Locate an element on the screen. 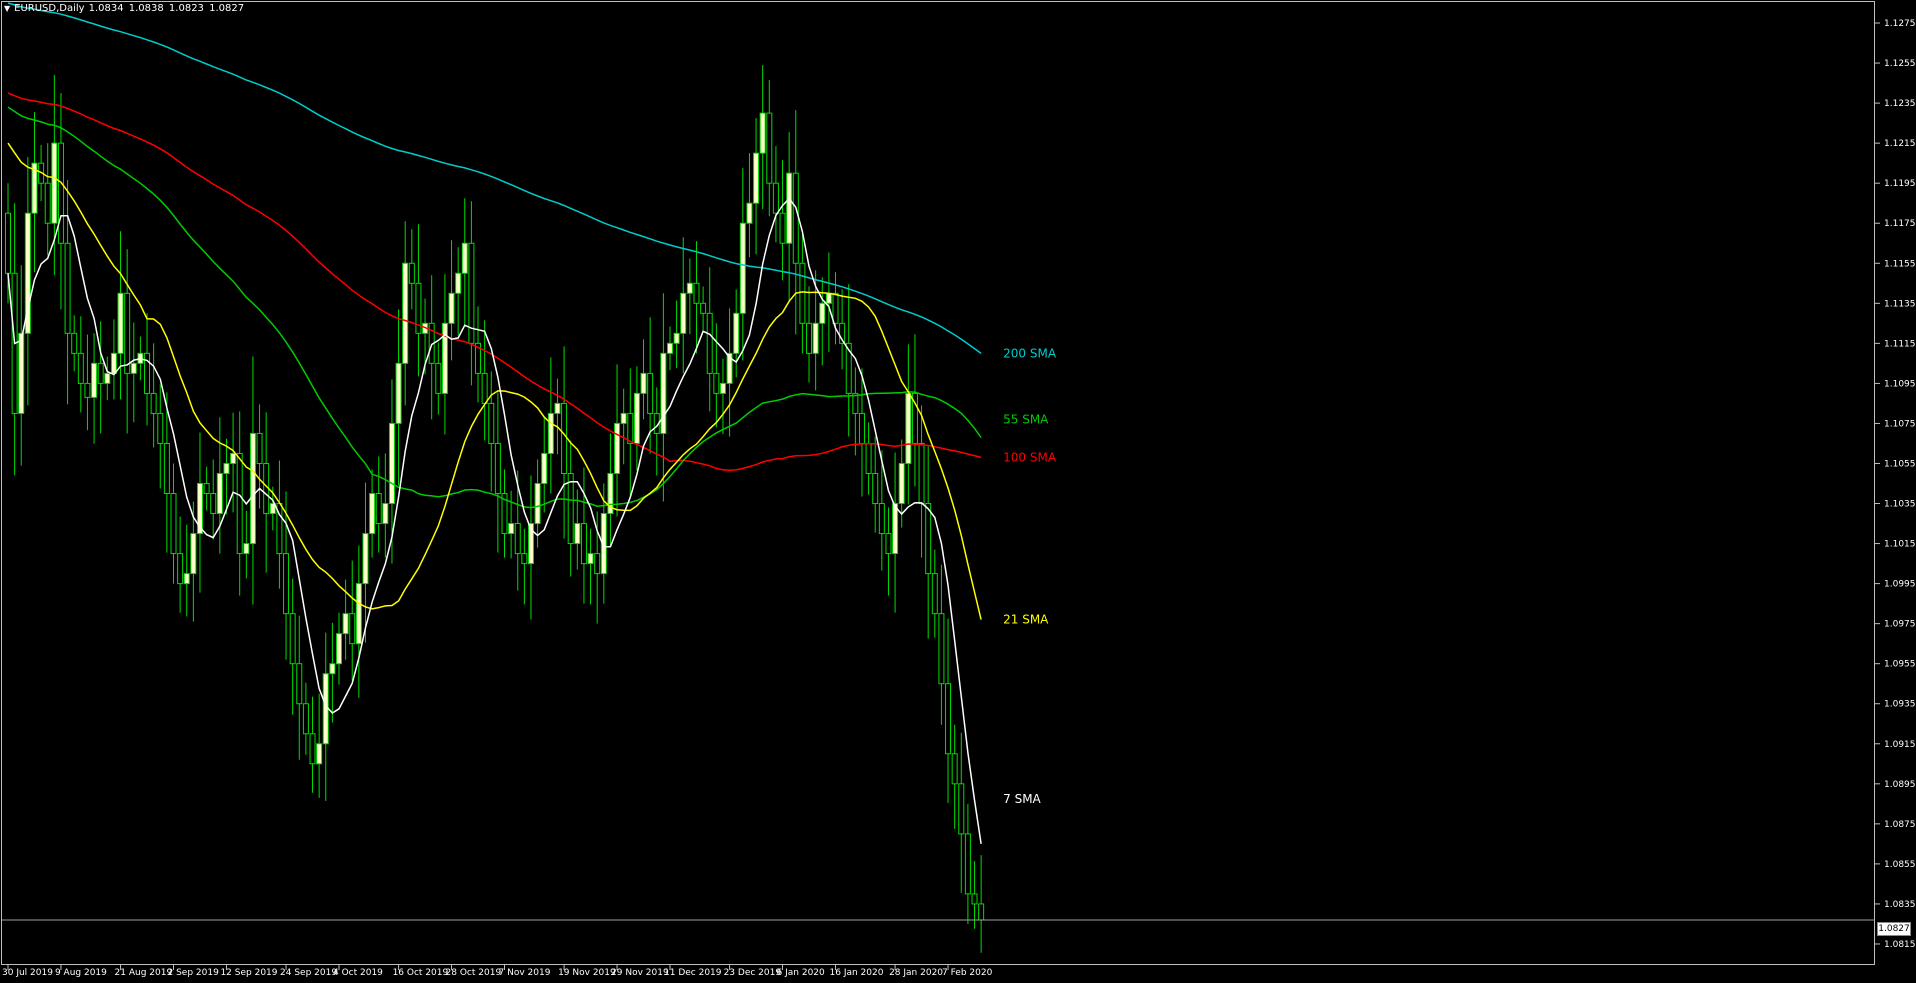 This screenshot has width=1916, height=983. x-tick-label: 28 Jan 2020 is located at coordinates (916, 973).